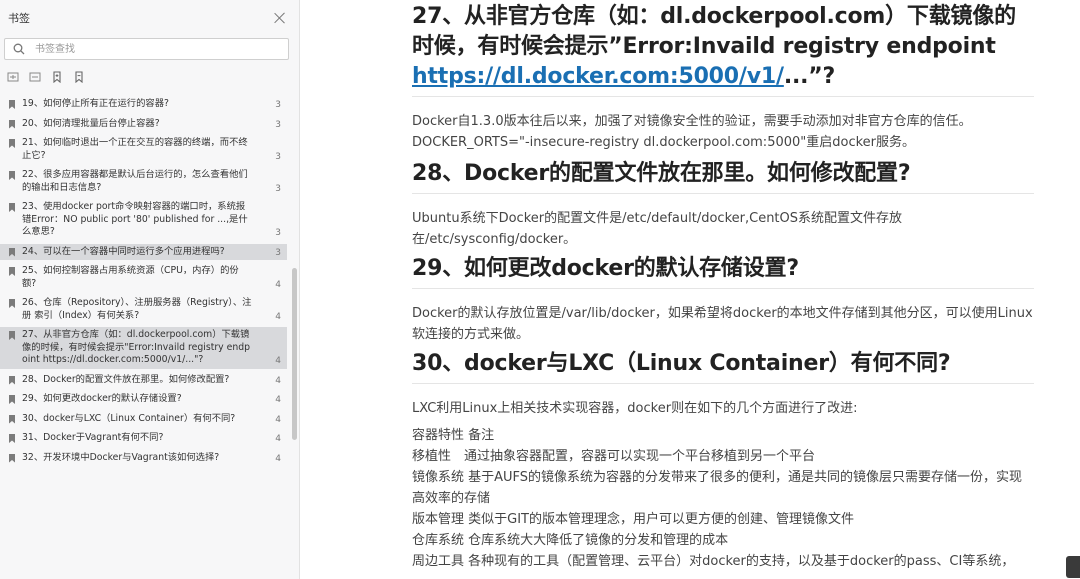 The image size is (1080, 579). I want to click on heading-27-tail: ...”?, so click(809, 76).